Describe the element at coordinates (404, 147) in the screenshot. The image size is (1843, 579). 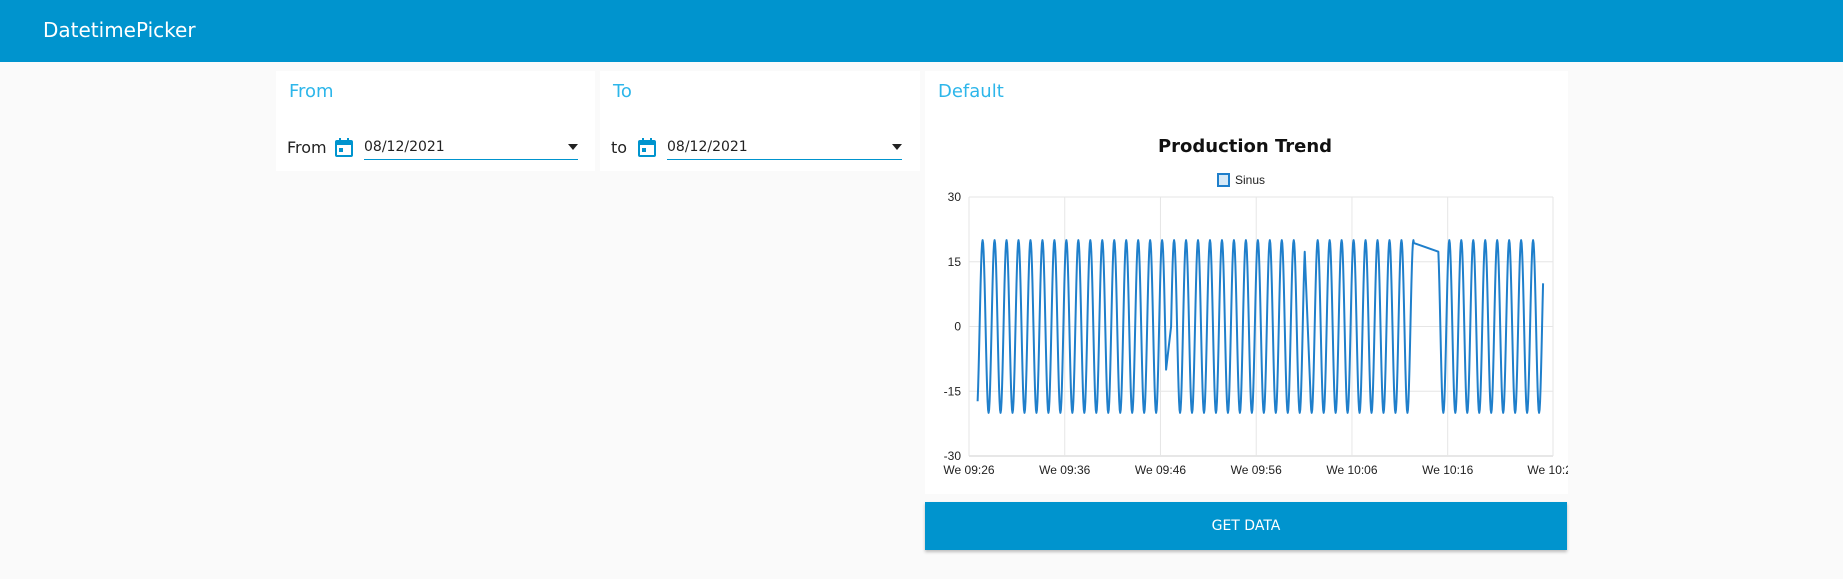
I see `from-date-value: 08/12/2021` at that location.